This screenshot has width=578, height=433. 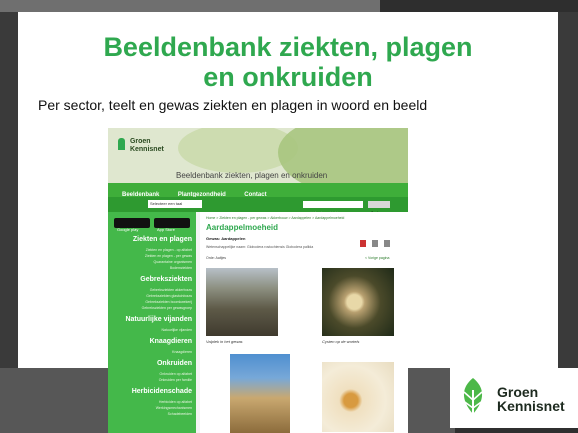 I want to click on groen-kennisnet-logo: Groen Kennisnet, so click(x=514, y=398).